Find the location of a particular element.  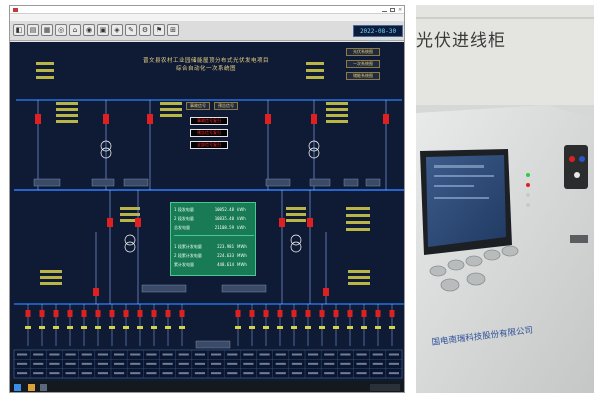

energy-row: 1 段累计发电量 223.981 MWh is located at coordinates (210, 246).